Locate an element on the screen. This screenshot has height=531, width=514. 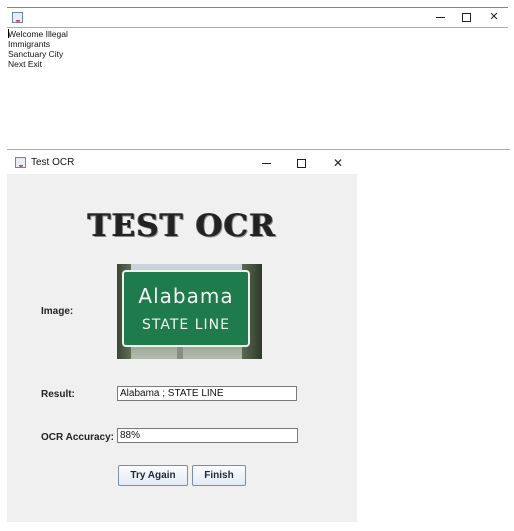
result-field: Alabama ; STATE LINE is located at coordinates (207, 393).